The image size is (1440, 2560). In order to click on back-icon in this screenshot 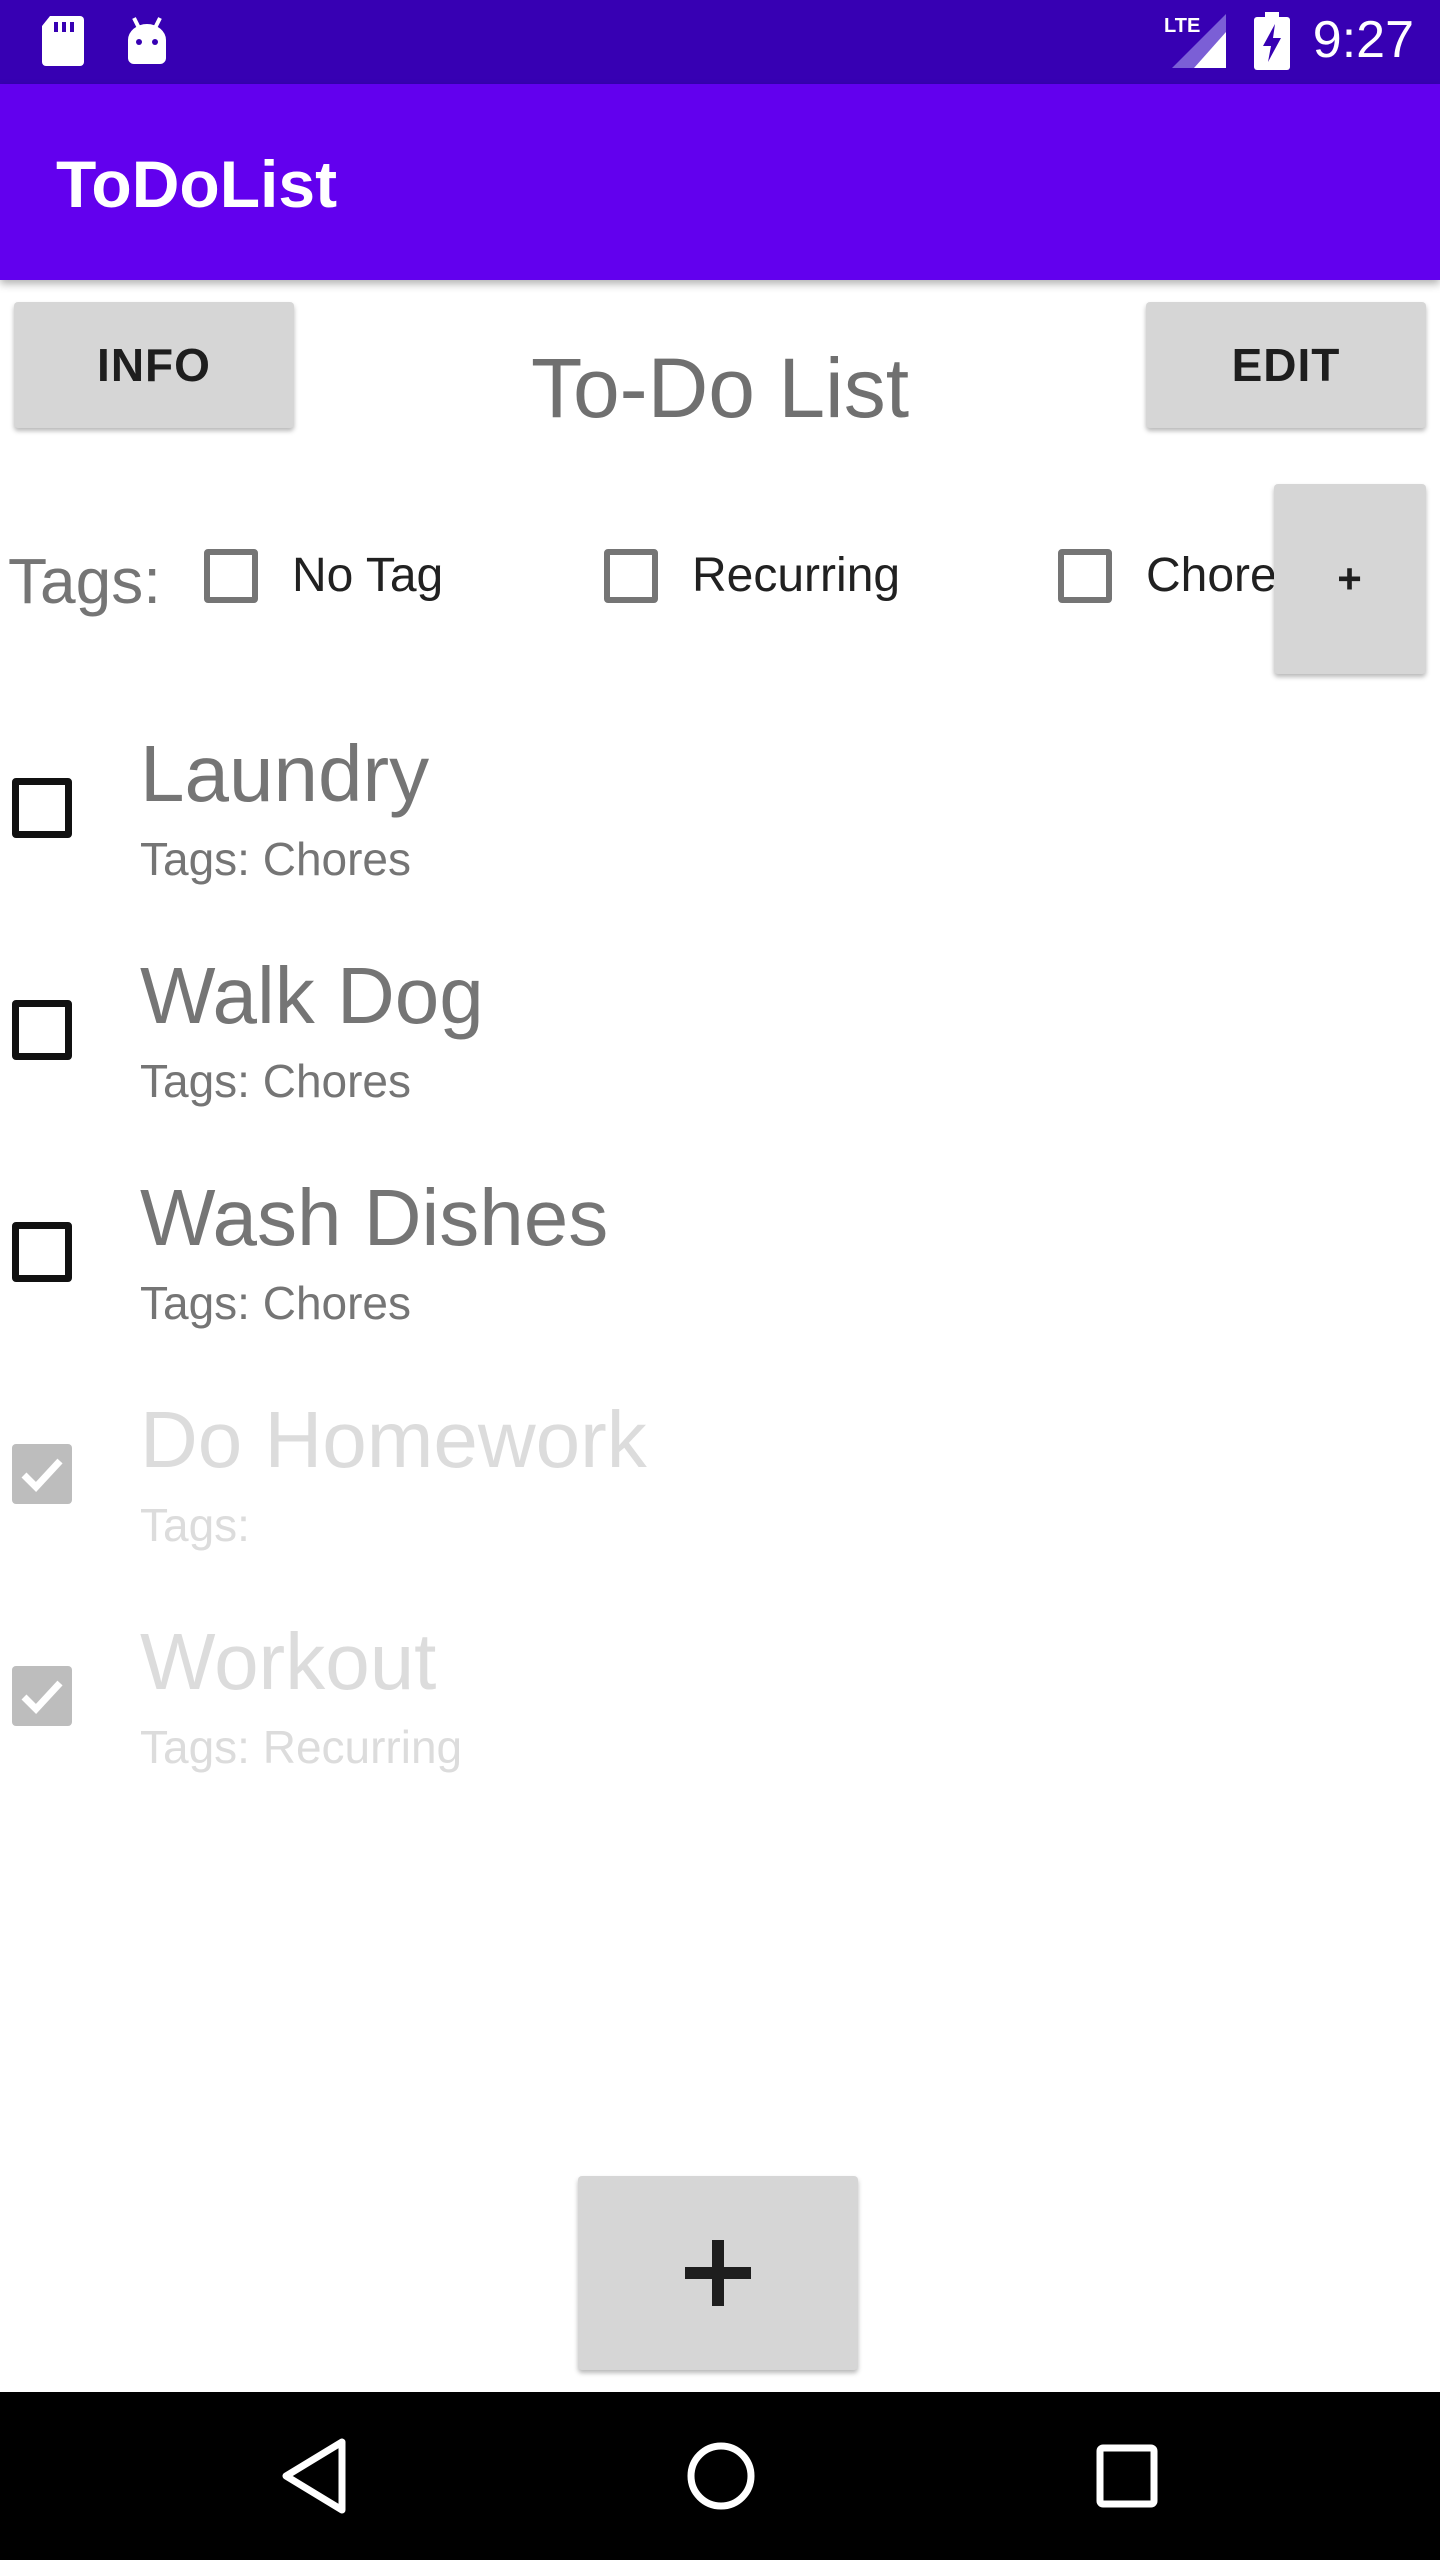, I will do `click(315, 2478)`.